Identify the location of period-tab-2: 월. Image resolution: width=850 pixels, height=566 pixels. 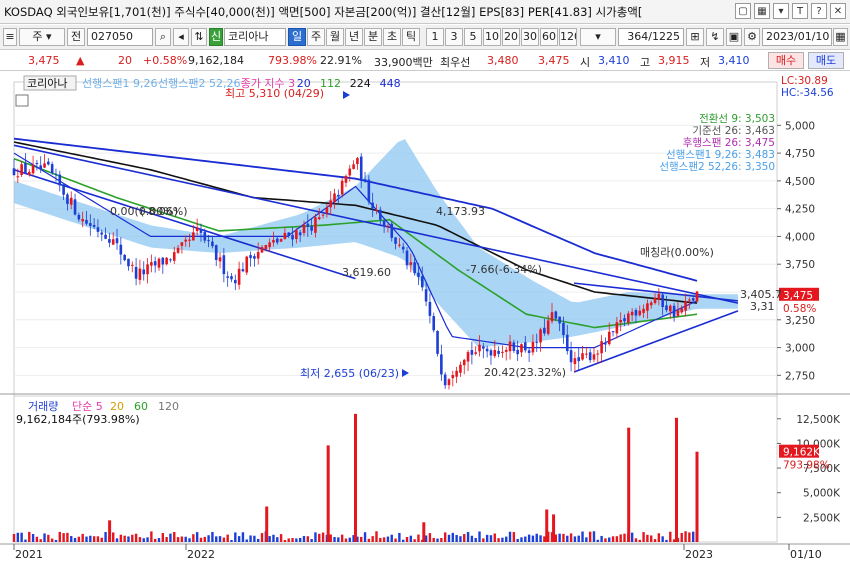
(335, 37).